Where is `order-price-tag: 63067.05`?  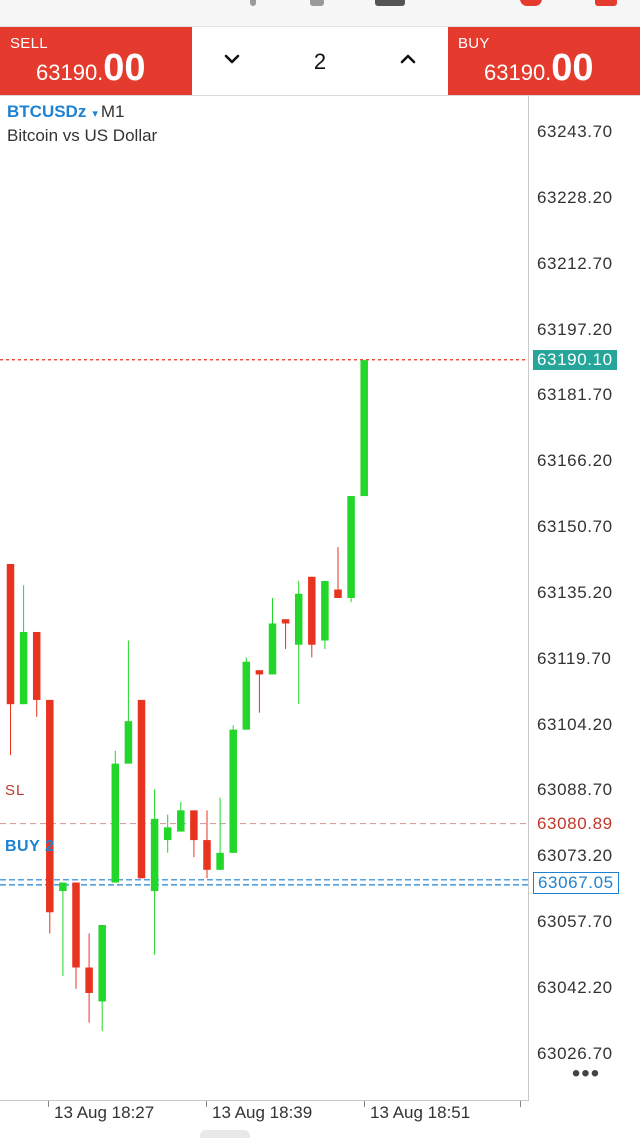
order-price-tag: 63067.05 is located at coordinates (576, 883).